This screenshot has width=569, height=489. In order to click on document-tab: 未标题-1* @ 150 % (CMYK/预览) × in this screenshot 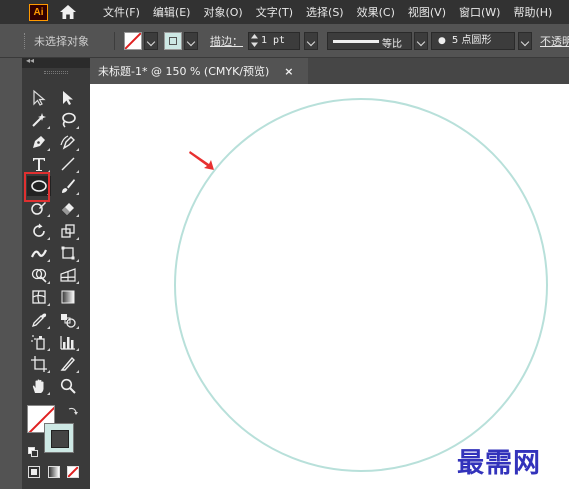, I will do `click(199, 71)`.